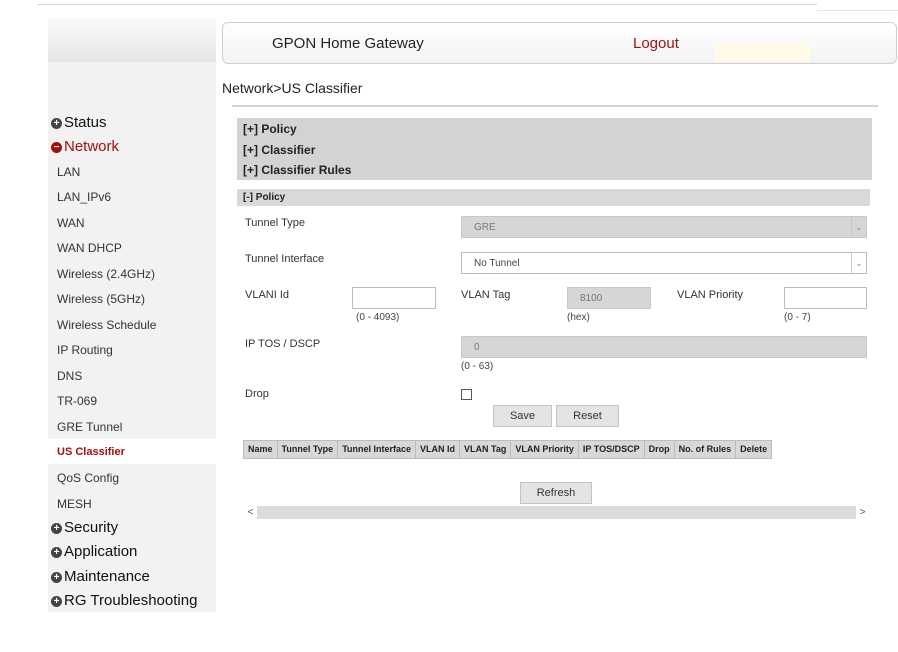  Describe the element at coordinates (378, 317) in the screenshot. I see `vlan-id-hint: (0 - 4093)` at that location.